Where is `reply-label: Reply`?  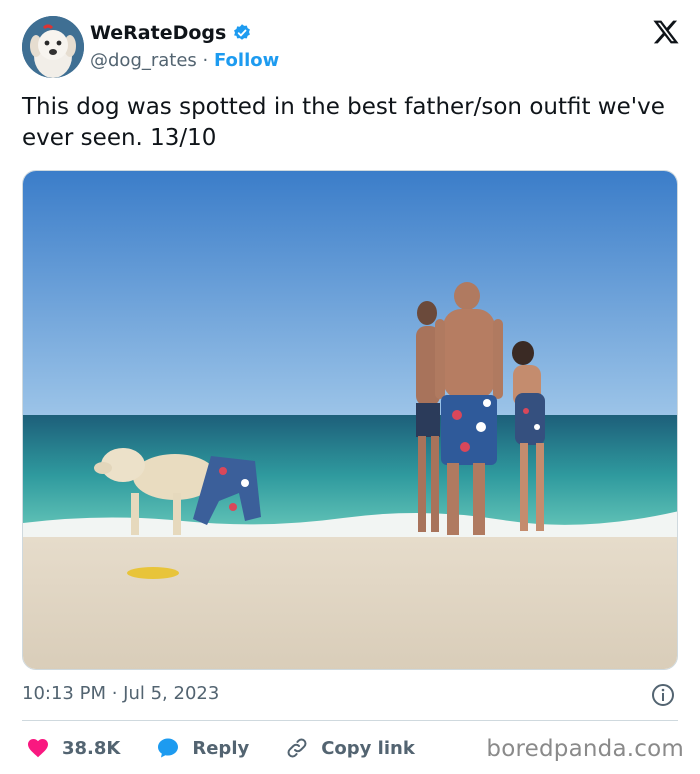 reply-label: Reply is located at coordinates (221, 748).